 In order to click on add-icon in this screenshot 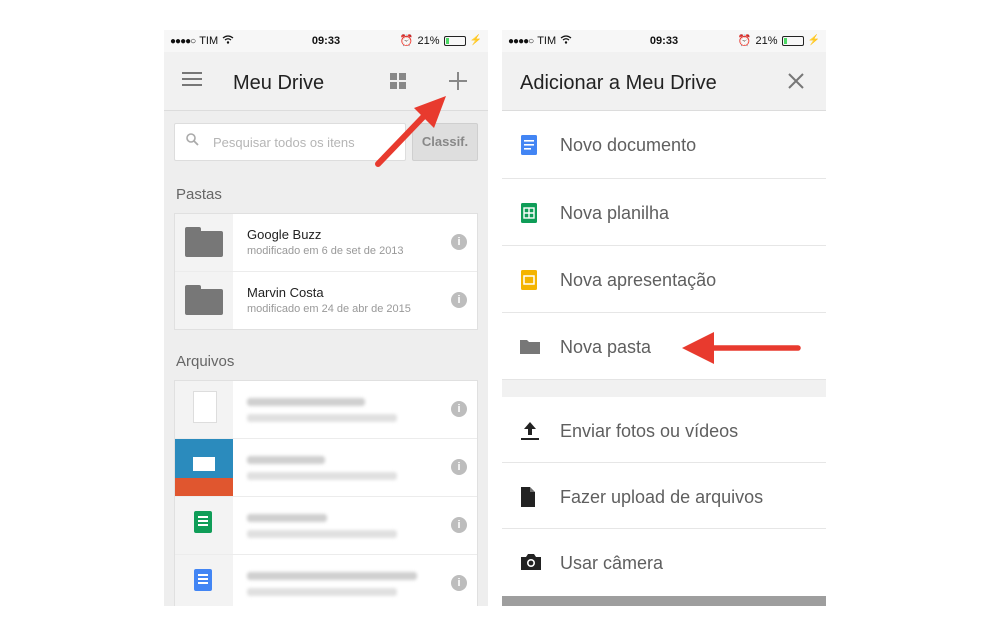, I will do `click(458, 83)`.